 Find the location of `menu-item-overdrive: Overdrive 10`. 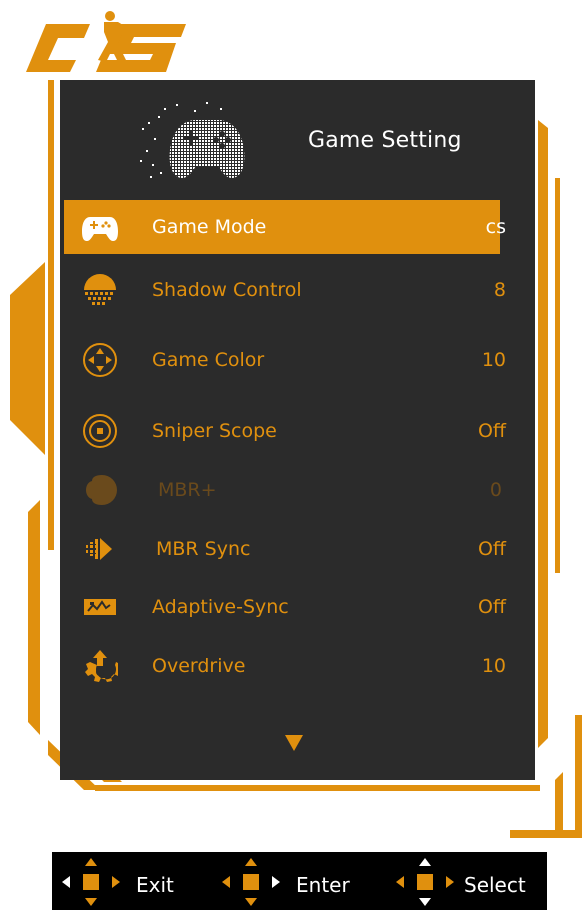

menu-item-overdrive: Overdrive 10 is located at coordinates (285, 666).